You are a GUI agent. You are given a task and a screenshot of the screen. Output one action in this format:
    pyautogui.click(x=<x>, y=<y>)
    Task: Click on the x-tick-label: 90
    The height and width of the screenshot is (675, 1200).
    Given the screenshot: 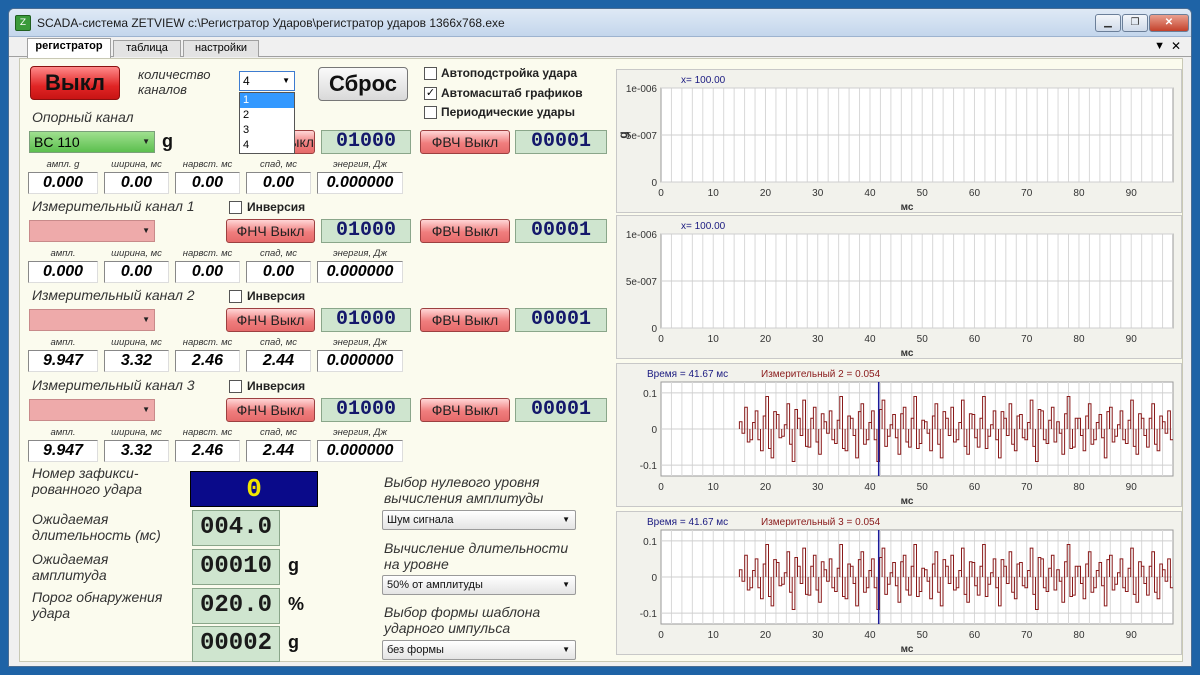 What is the action you would take?
    pyautogui.click(x=1132, y=635)
    